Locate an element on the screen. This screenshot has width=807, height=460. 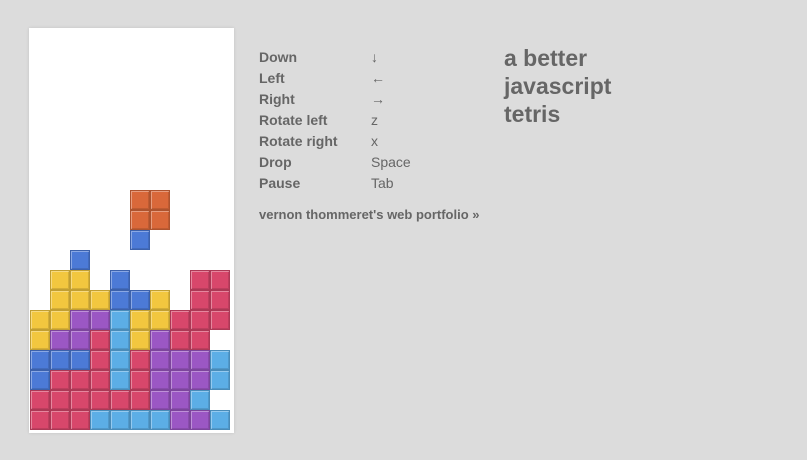
game-title: a better javascript tetris is located at coordinates (557, 86).